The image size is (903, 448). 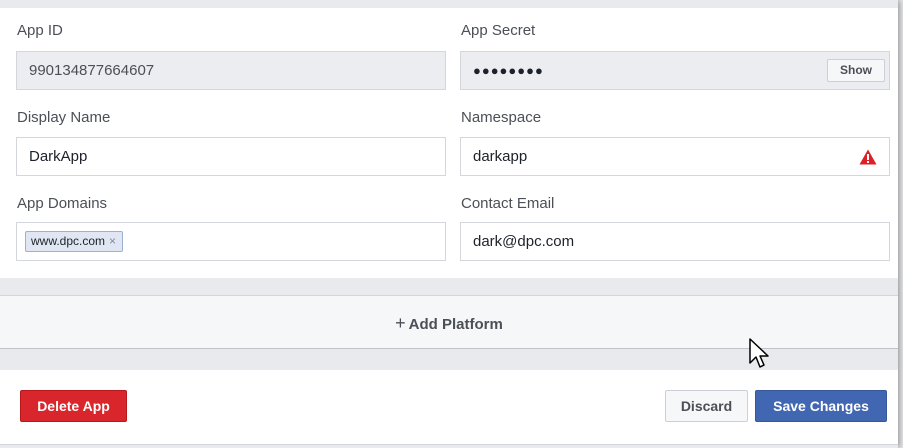 I want to click on app-secret-value: ●●●●●●●●, so click(x=508, y=70).